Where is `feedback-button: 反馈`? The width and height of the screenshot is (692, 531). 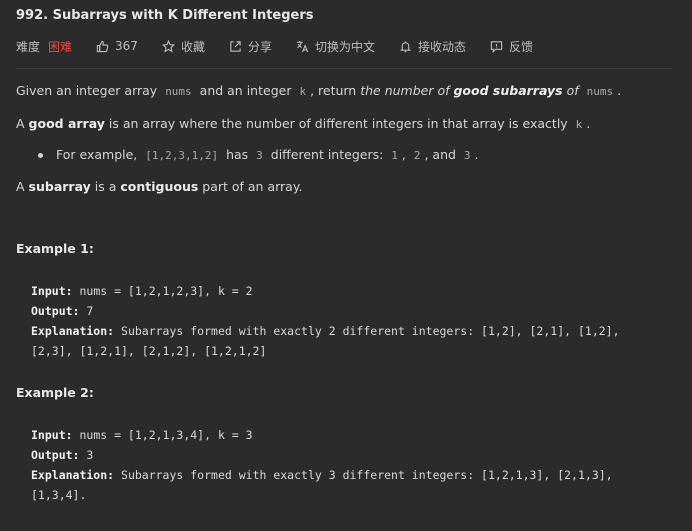 feedback-button: 反馈 is located at coordinates (511, 46).